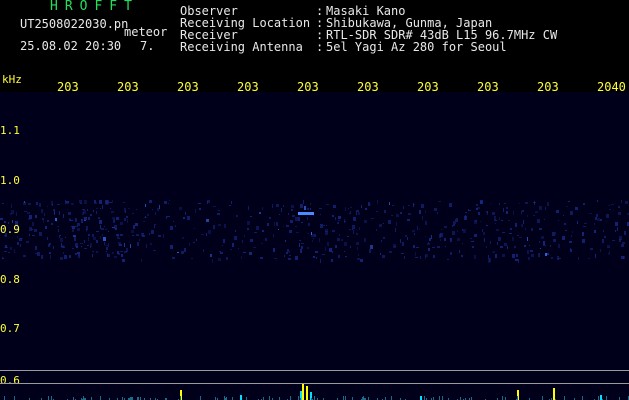 The image size is (629, 400). What do you see at coordinates (10, 279) in the screenshot?
I see `y-tick-label: 0.8` at bounding box center [10, 279].